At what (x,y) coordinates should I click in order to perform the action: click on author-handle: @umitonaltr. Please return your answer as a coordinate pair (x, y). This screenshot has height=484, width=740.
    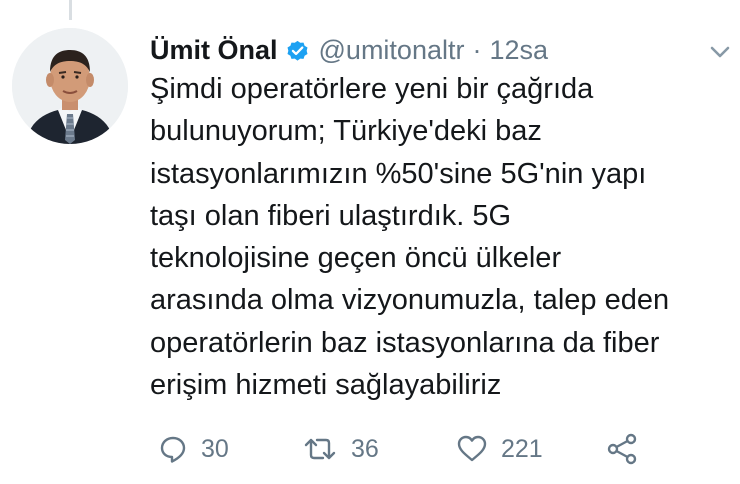
    Looking at the image, I should click on (392, 50).